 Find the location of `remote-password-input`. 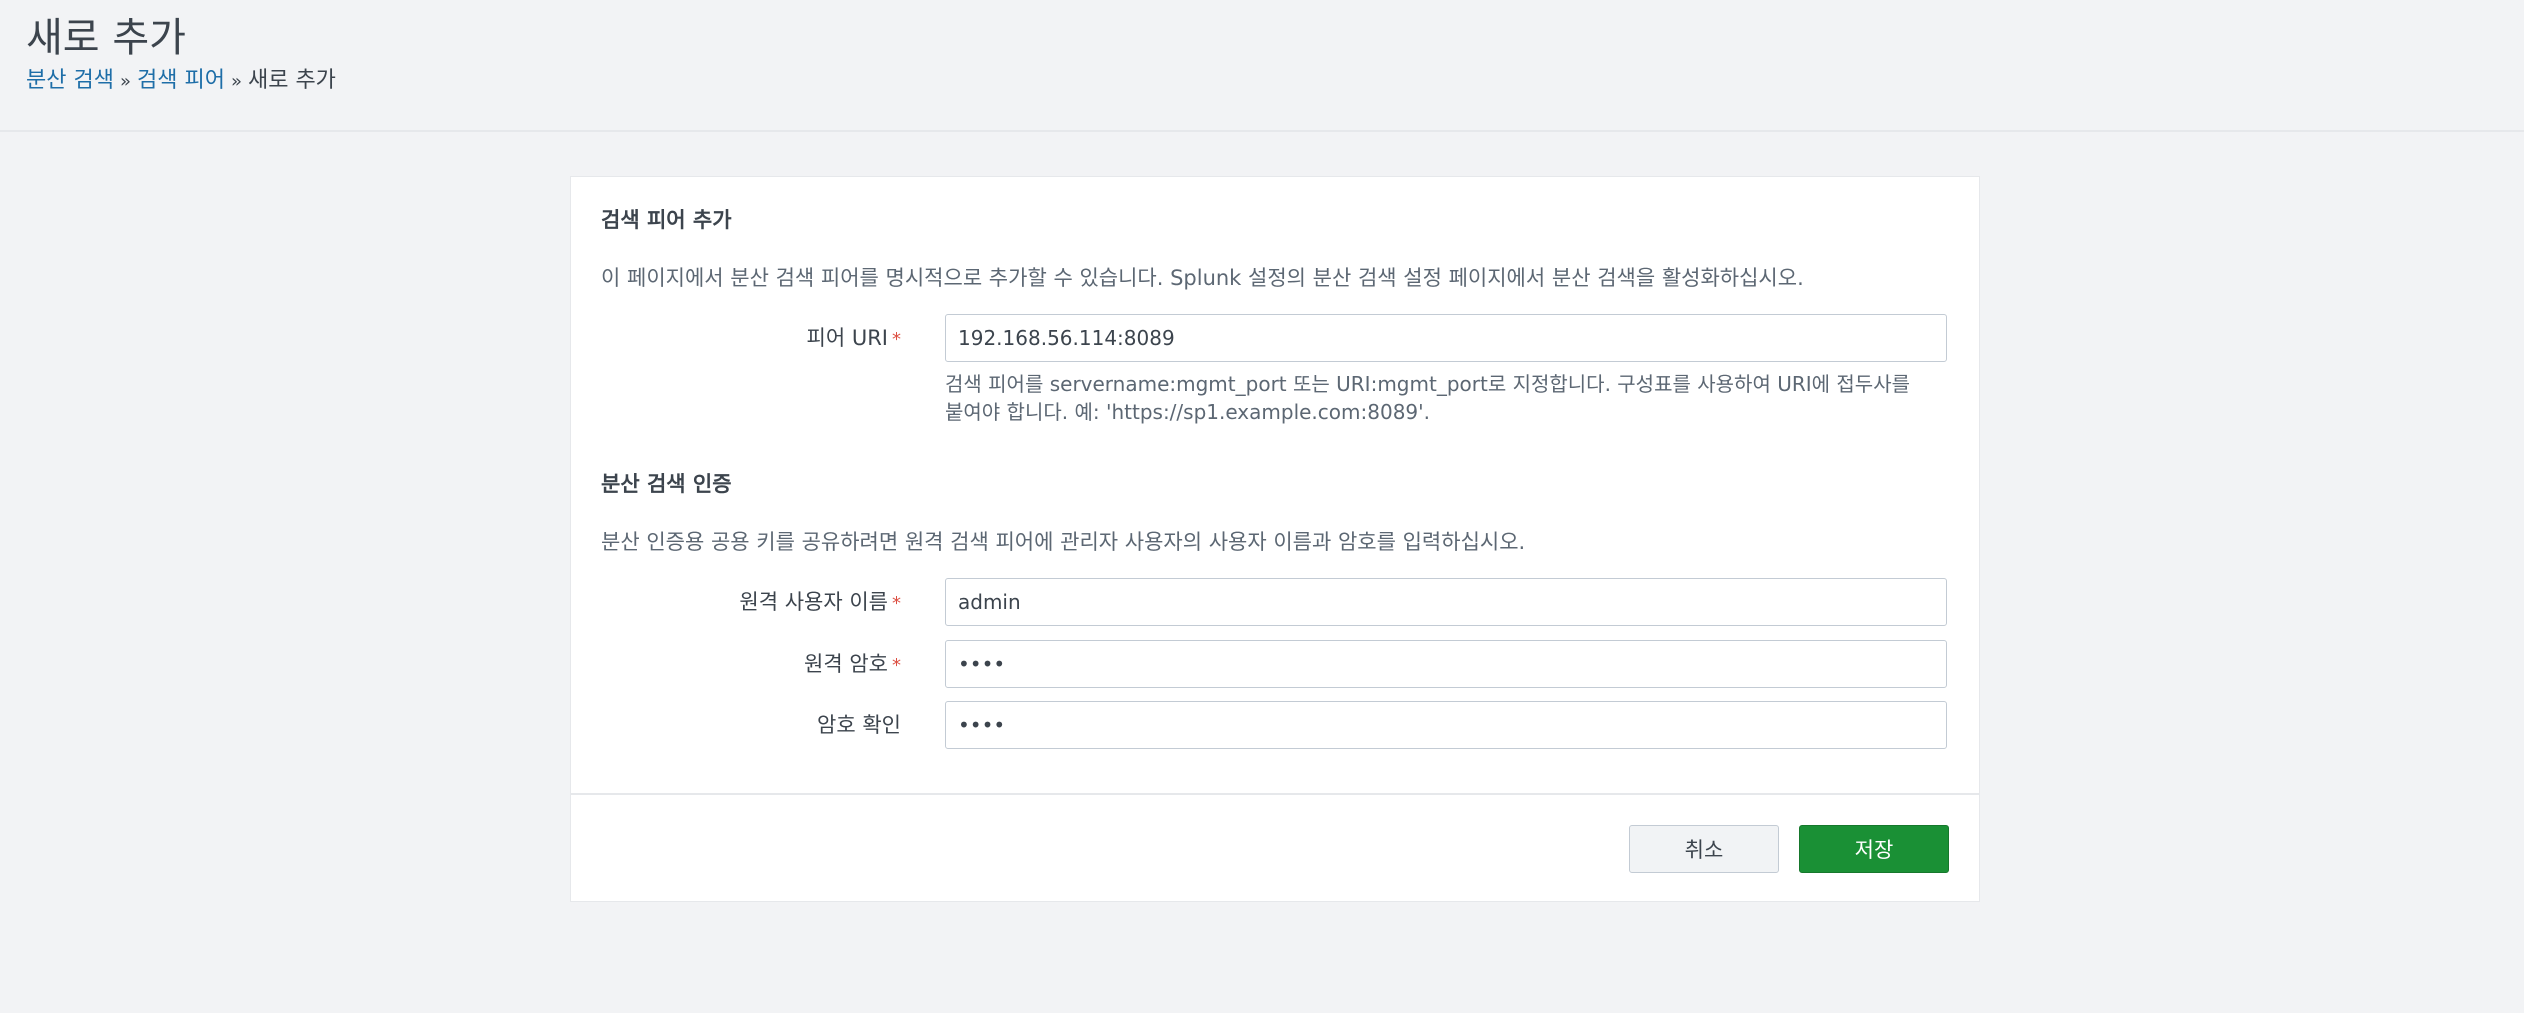

remote-password-input is located at coordinates (1446, 664).